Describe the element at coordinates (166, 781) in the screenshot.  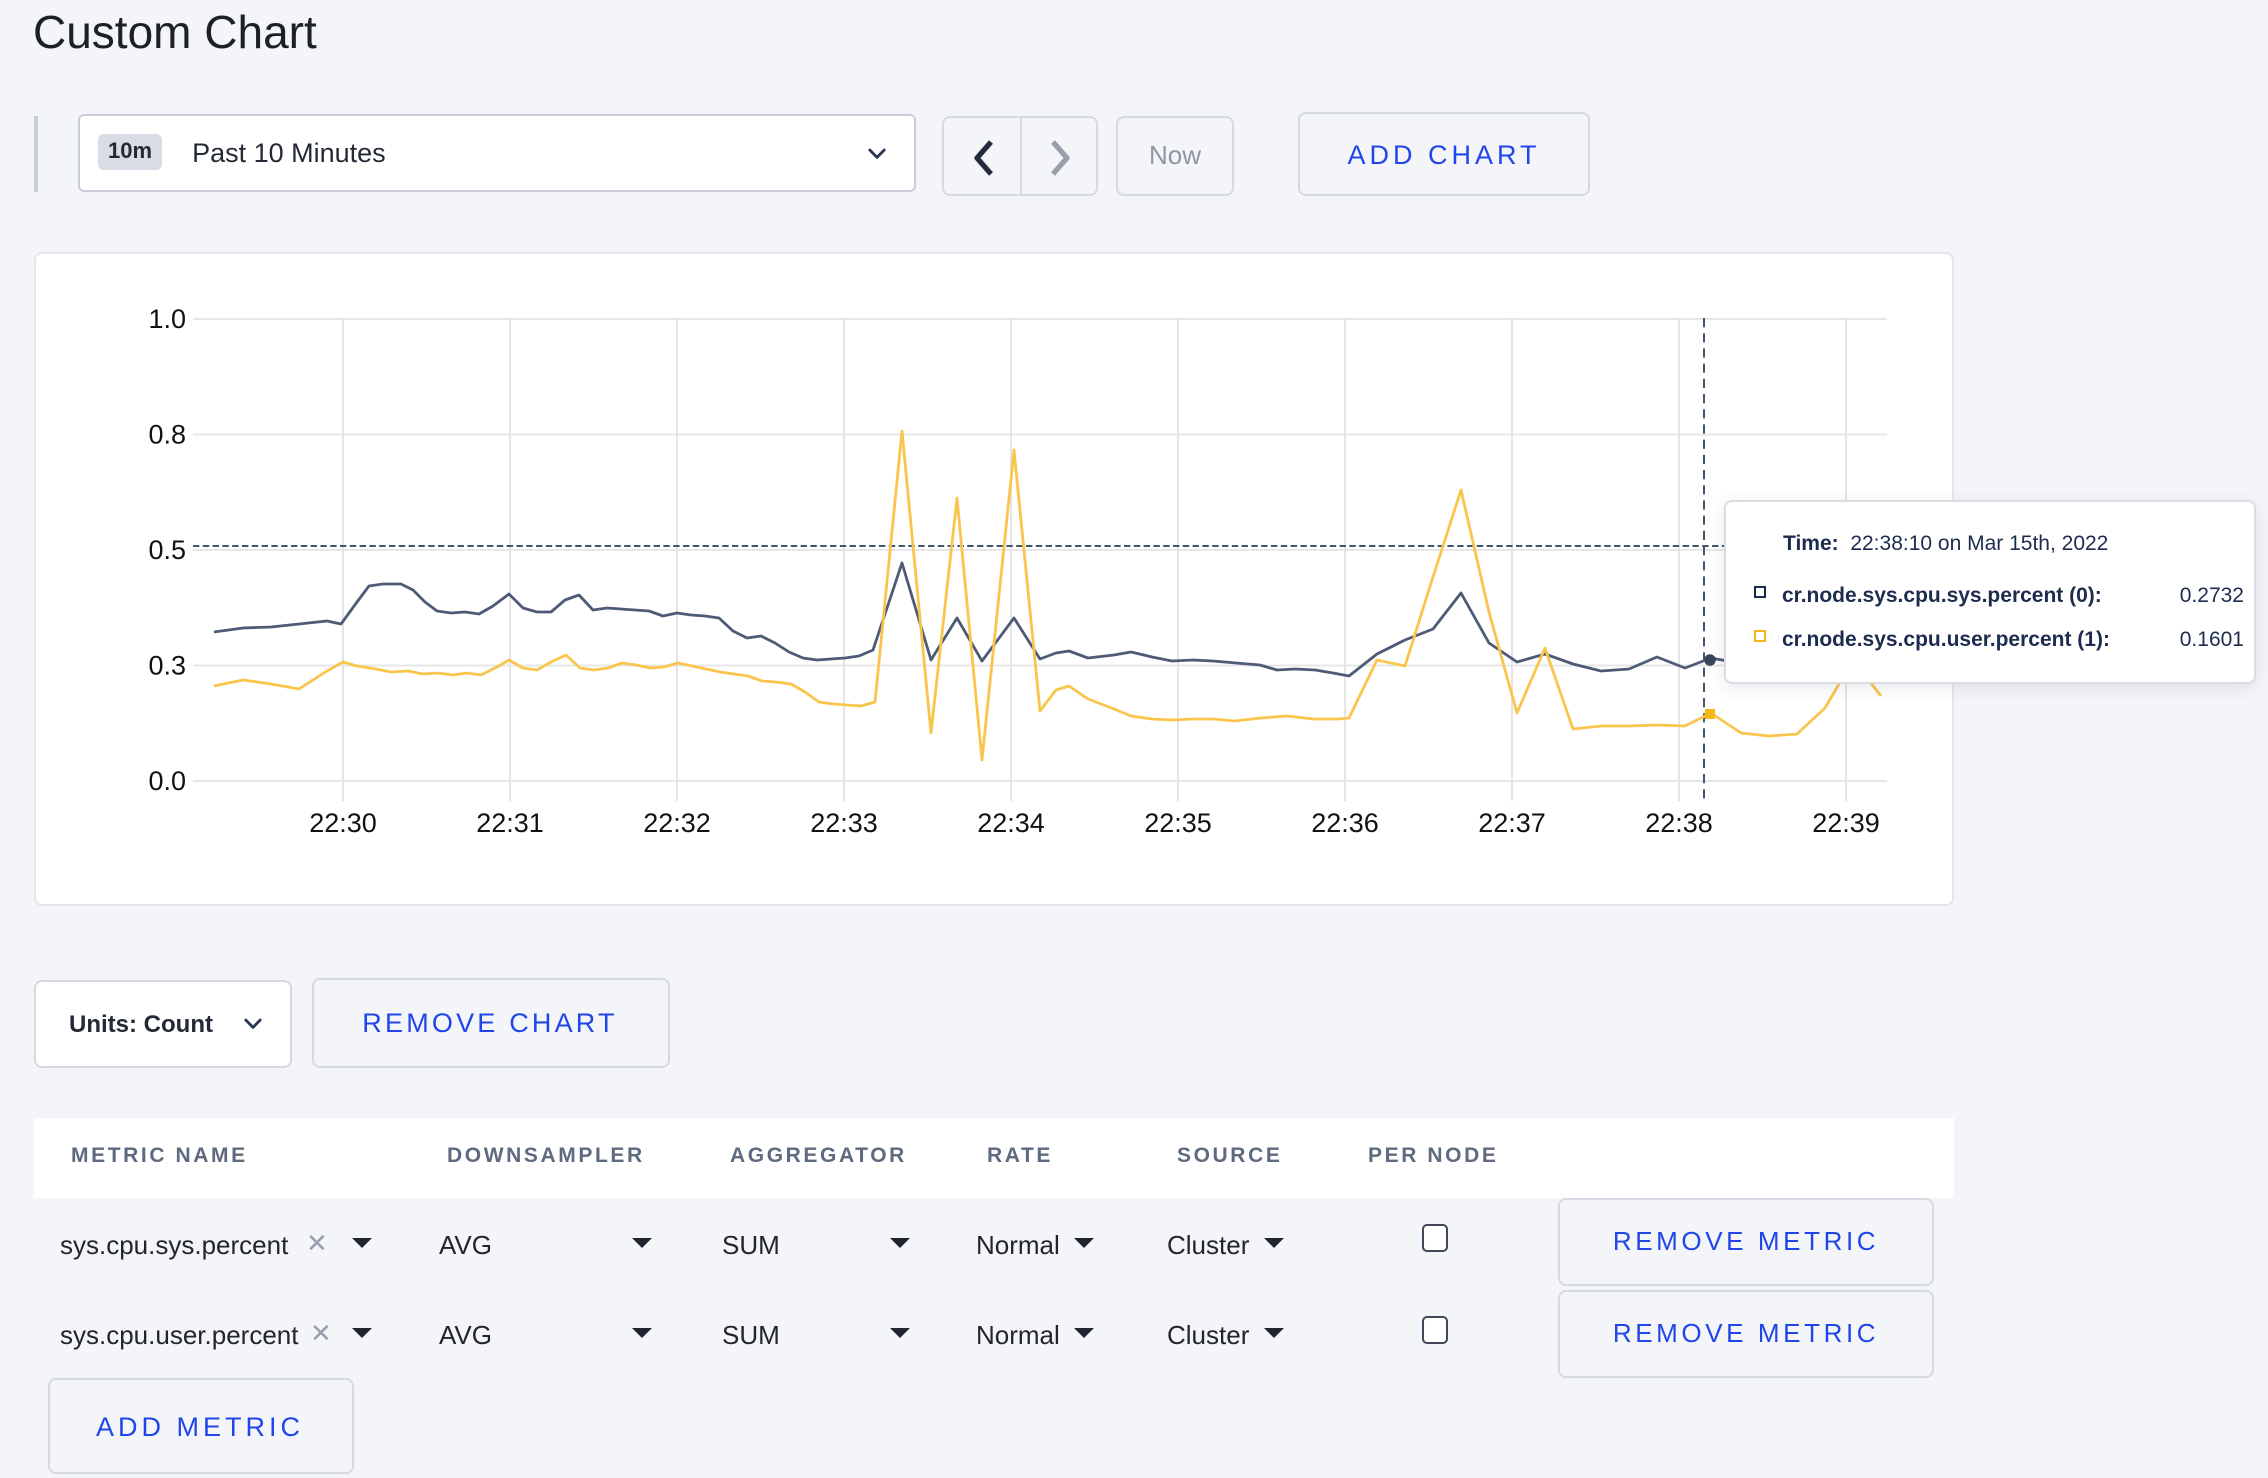
I see `svg-text: 0.0` at that location.